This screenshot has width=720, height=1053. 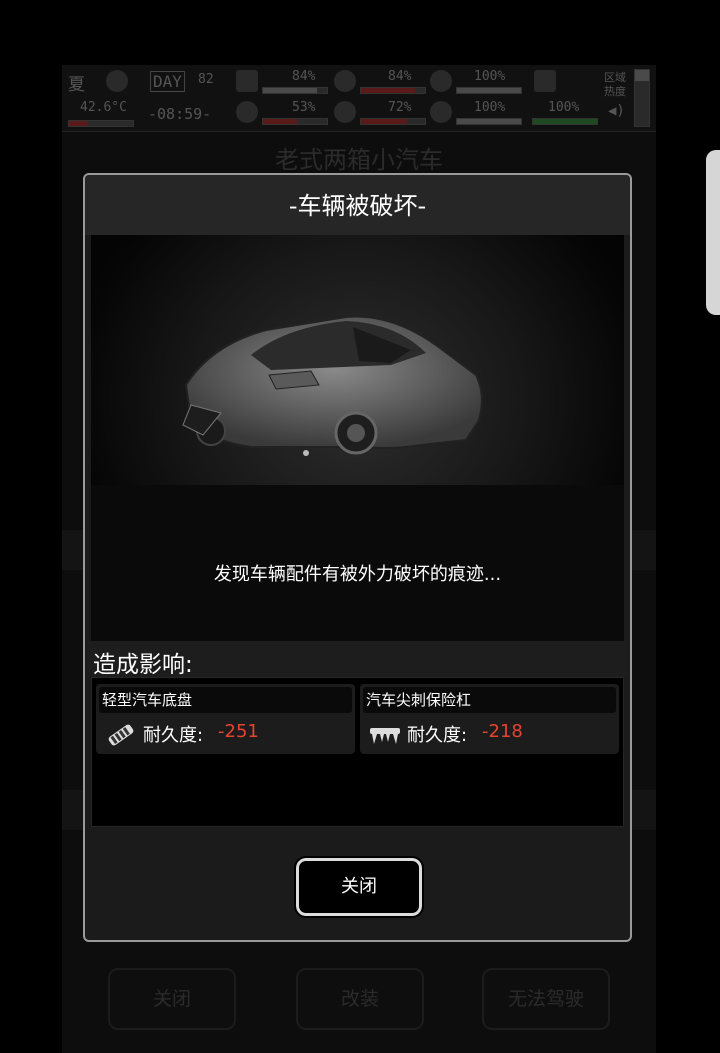 I want to click on stat-thirst-bar, so click(x=393, y=121).